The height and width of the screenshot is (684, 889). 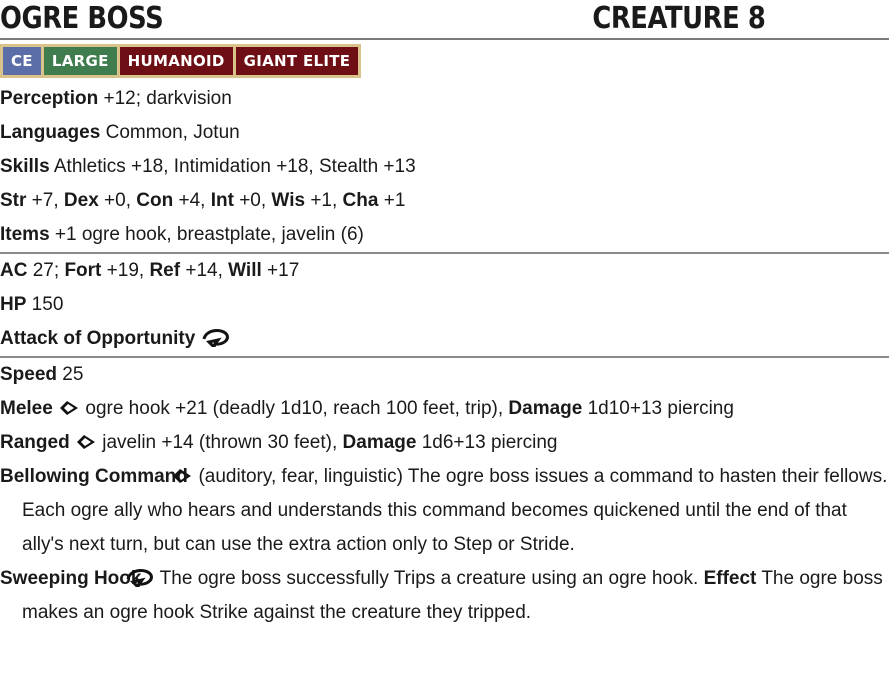 What do you see at coordinates (245, 270) in the screenshot?
I see `will-label: Will` at bounding box center [245, 270].